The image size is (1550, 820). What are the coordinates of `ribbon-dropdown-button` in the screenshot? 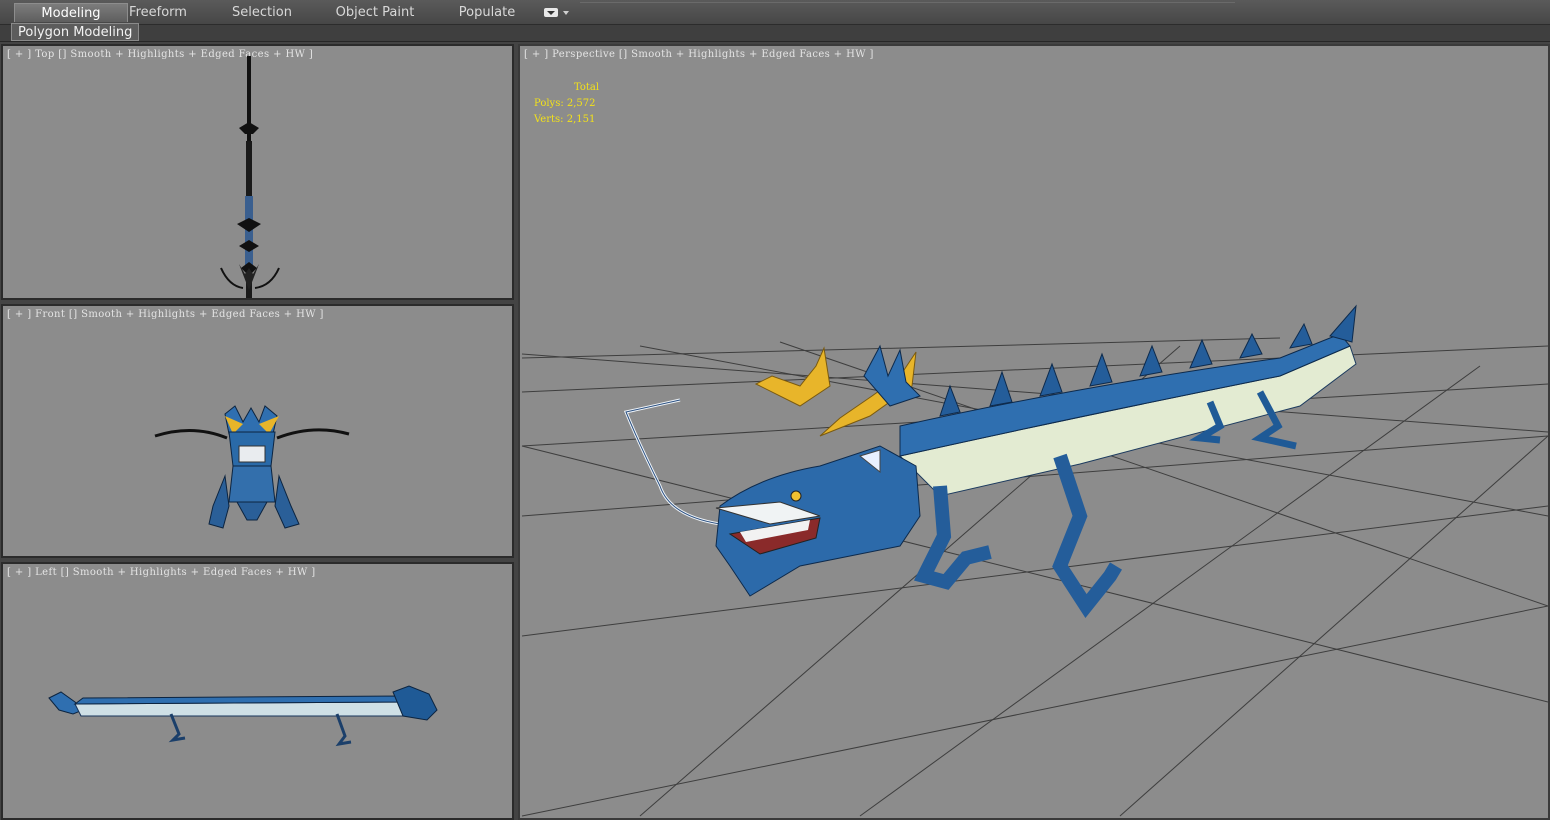 It's located at (557, 13).